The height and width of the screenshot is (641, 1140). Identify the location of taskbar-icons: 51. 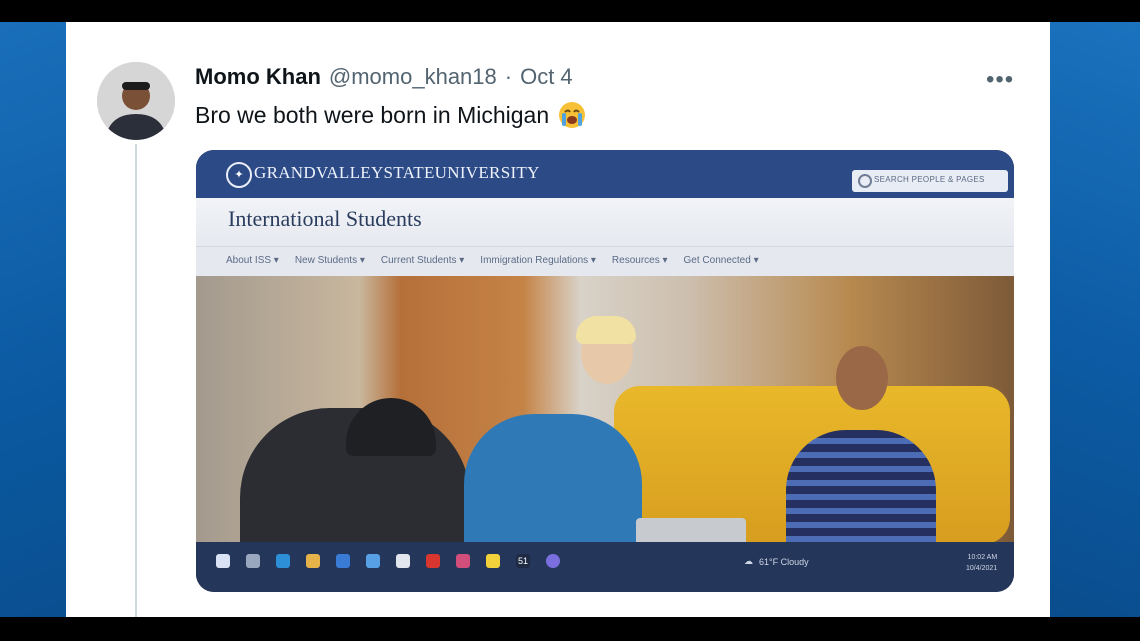
(388, 561).